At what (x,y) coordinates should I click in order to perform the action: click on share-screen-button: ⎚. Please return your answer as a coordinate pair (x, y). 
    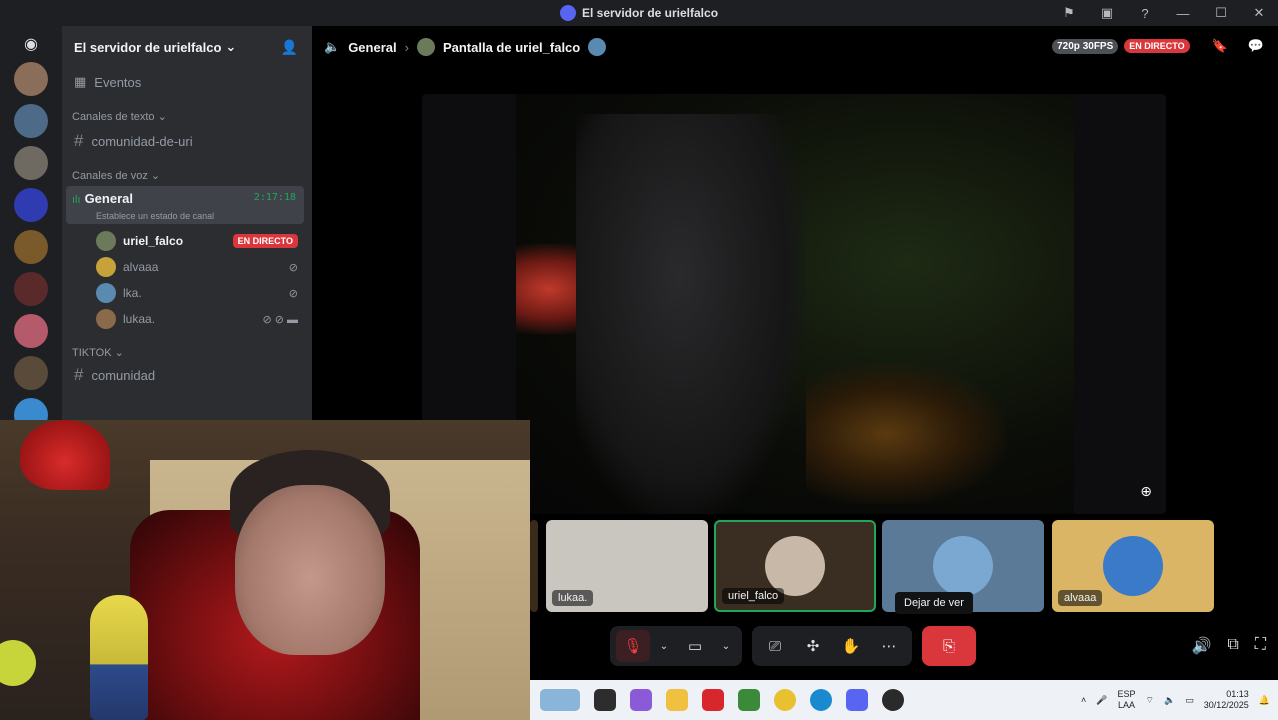
    Looking at the image, I should click on (775, 646).